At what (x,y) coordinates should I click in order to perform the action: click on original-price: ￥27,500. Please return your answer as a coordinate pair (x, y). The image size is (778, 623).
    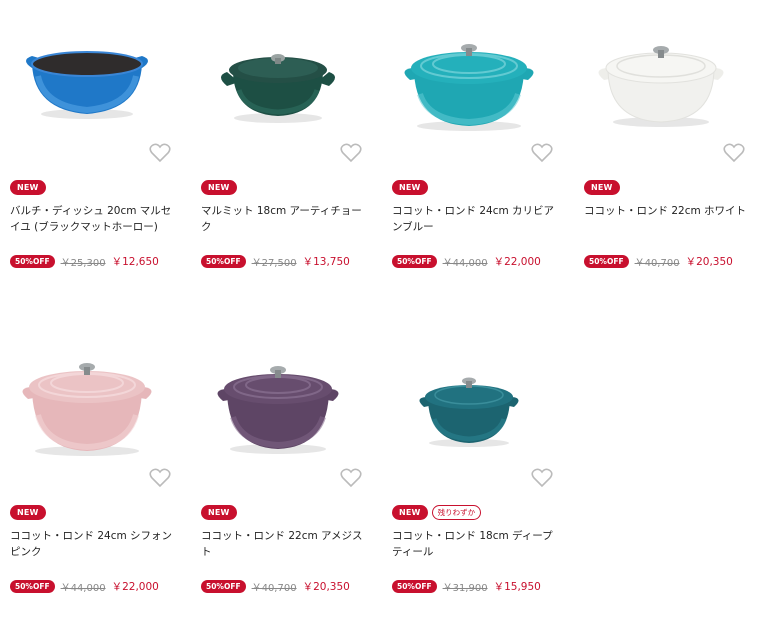
    Looking at the image, I should click on (274, 263).